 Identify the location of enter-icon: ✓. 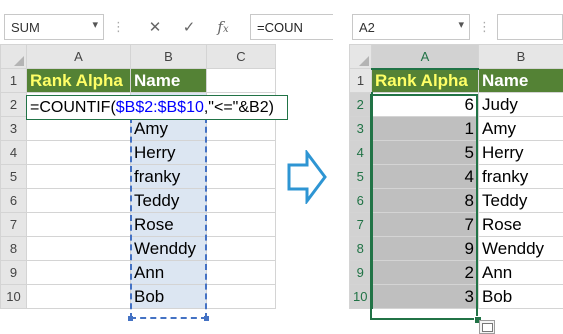
(189, 27).